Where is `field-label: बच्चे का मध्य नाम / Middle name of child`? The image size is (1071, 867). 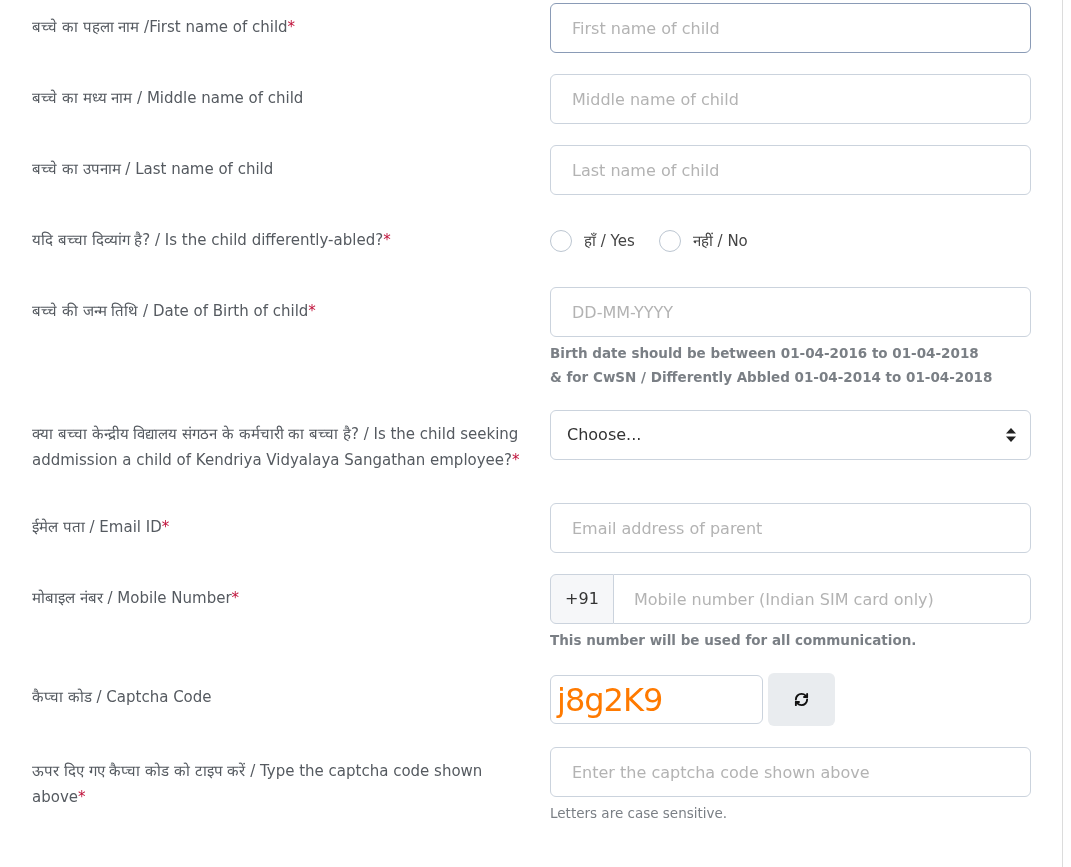
field-label: बच्चे का मध्य नाम / Middle name of child is located at coordinates (168, 98).